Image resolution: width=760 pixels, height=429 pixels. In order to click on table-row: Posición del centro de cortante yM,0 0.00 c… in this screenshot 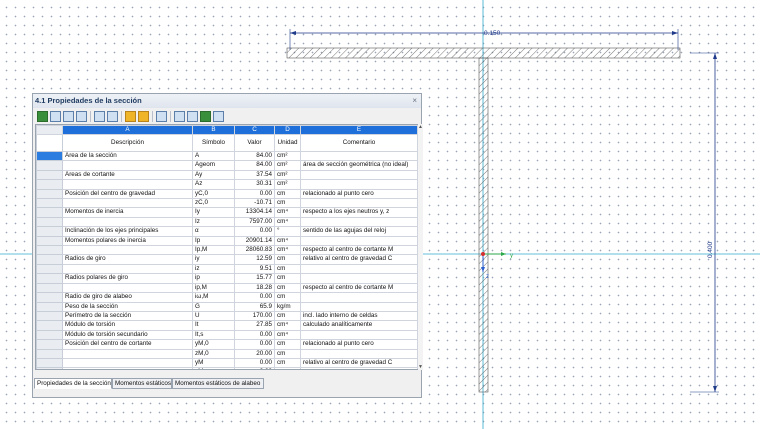, I will do `click(227, 344)`.